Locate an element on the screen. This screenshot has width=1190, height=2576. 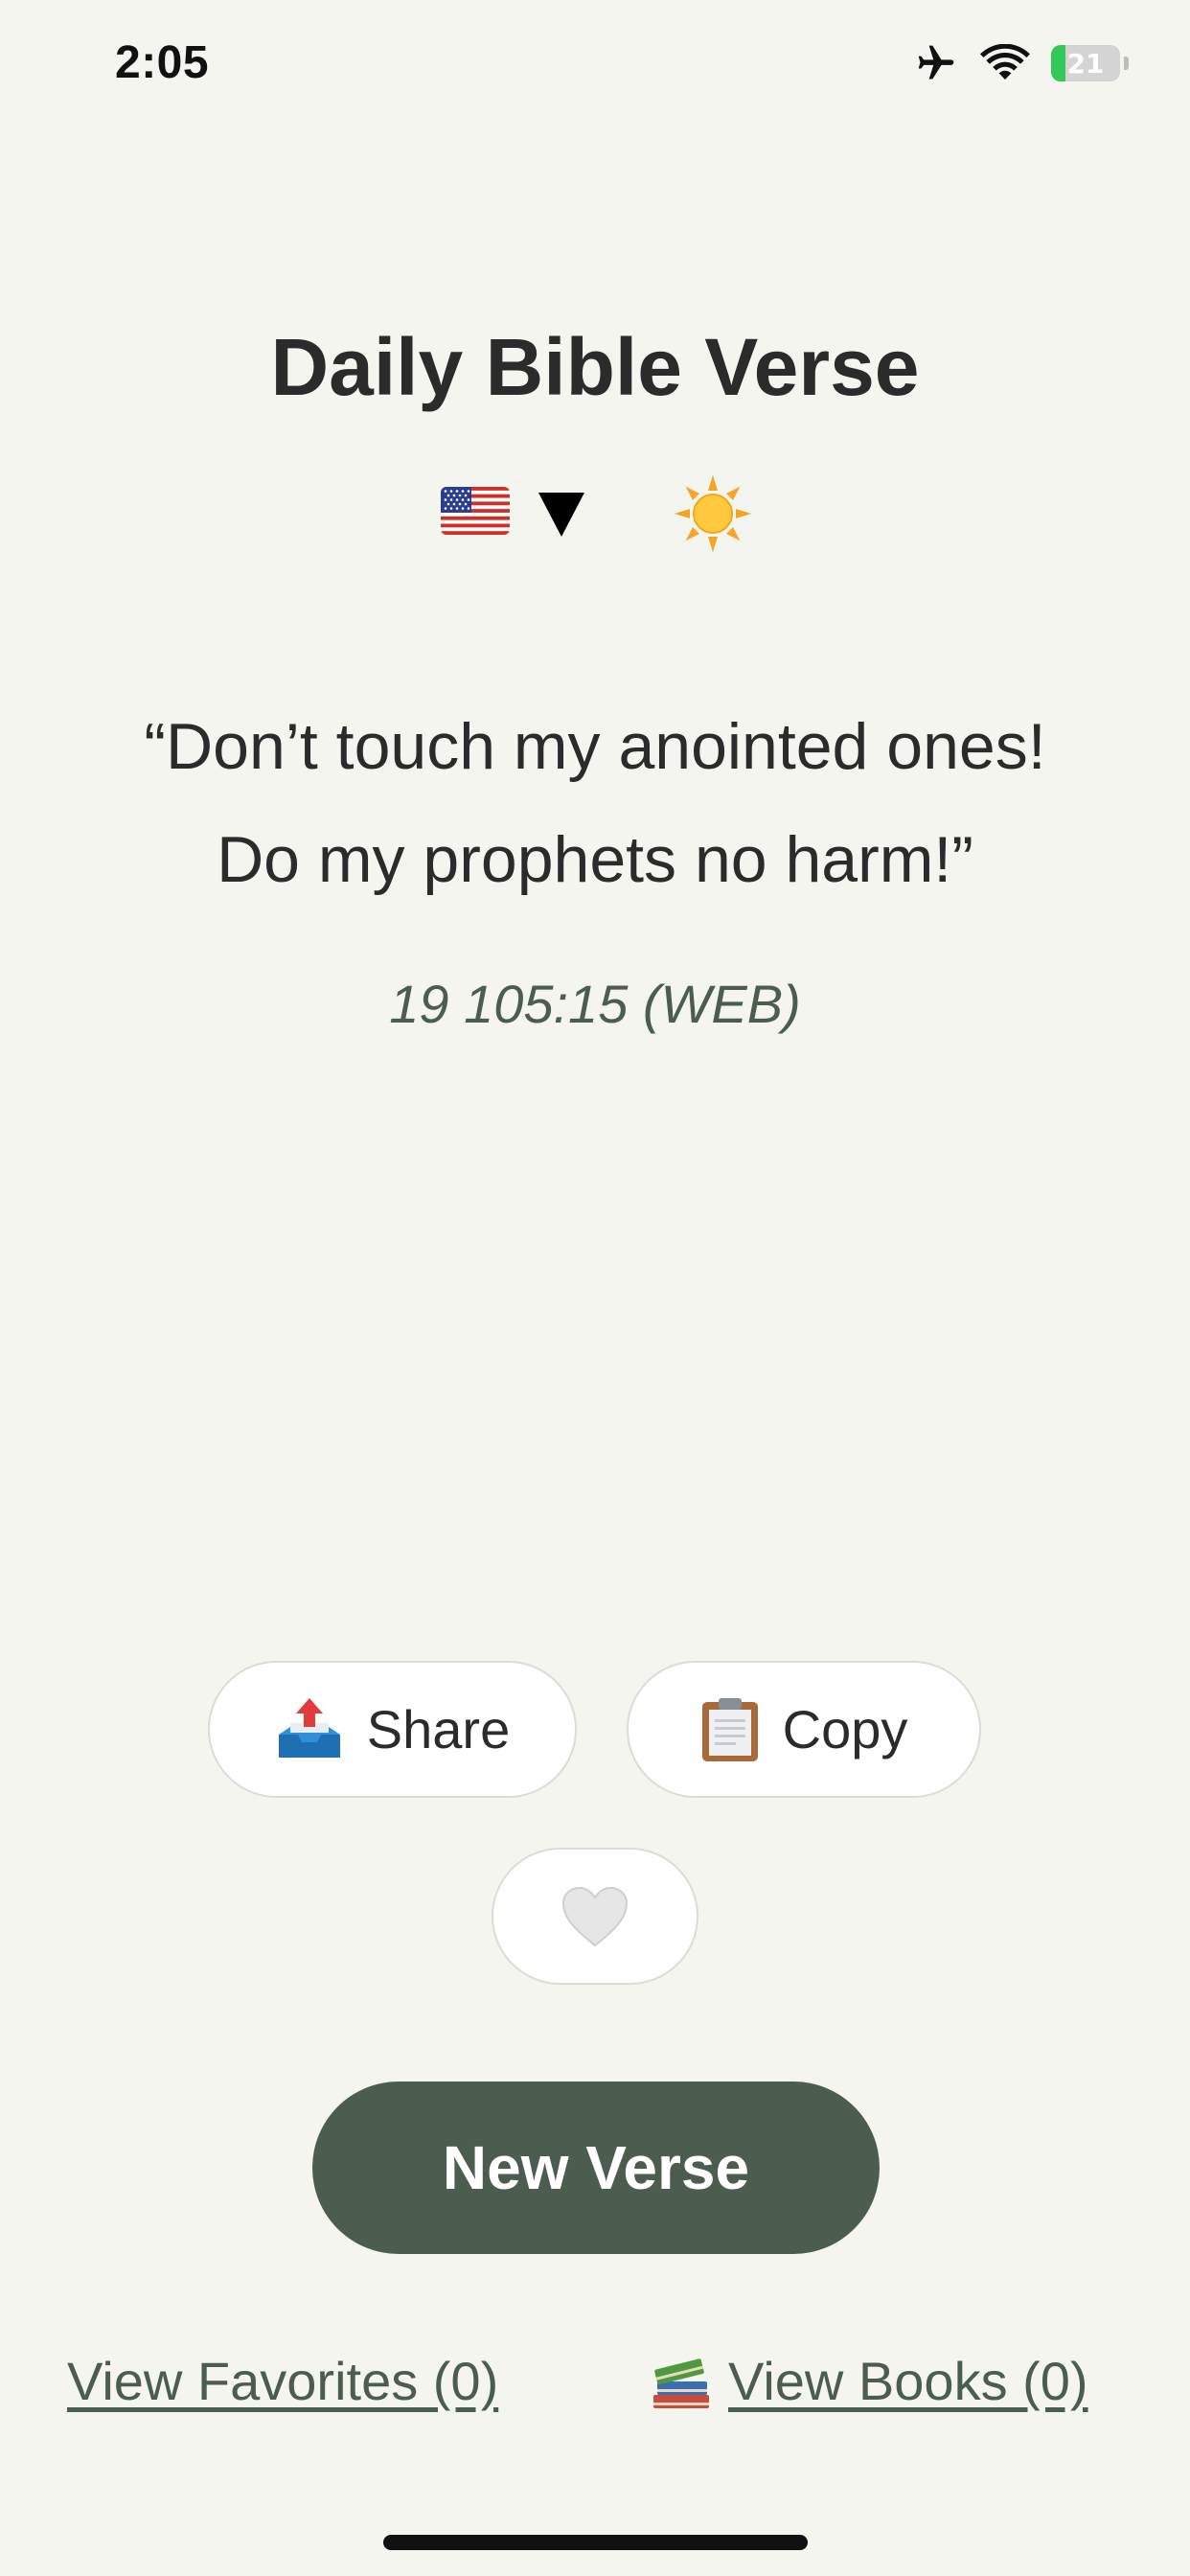
outbox-icon is located at coordinates (309, 1727).